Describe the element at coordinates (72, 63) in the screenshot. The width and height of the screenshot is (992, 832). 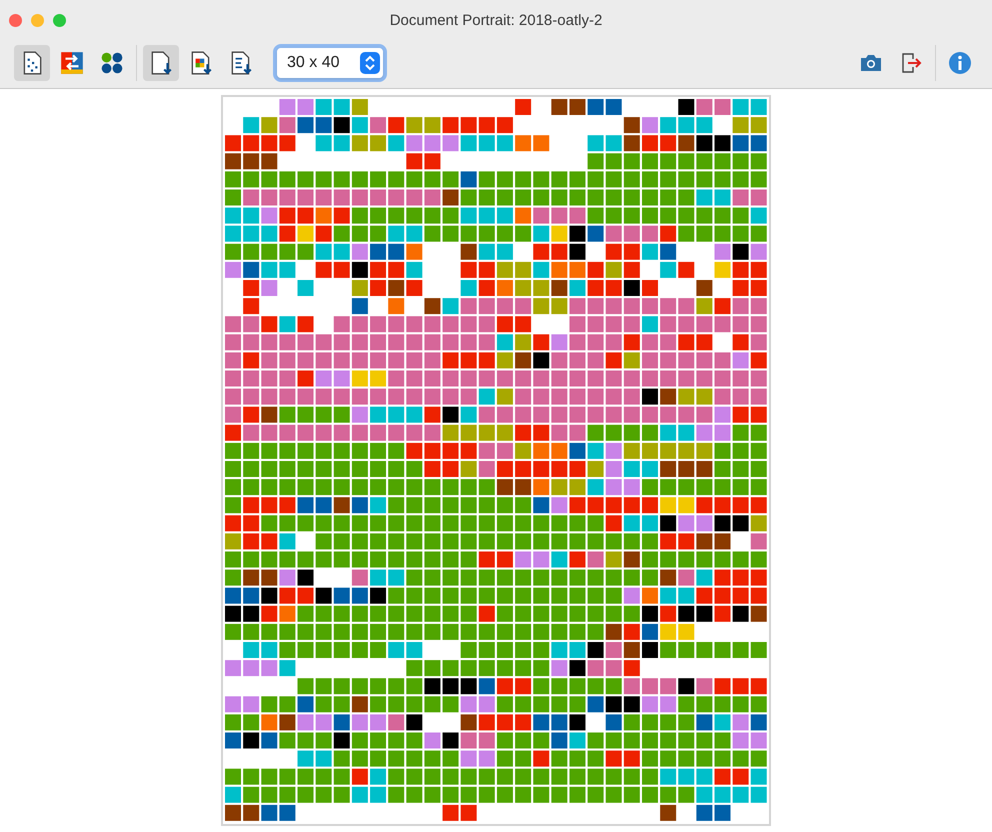
I see `swap-arrows-icon` at that location.